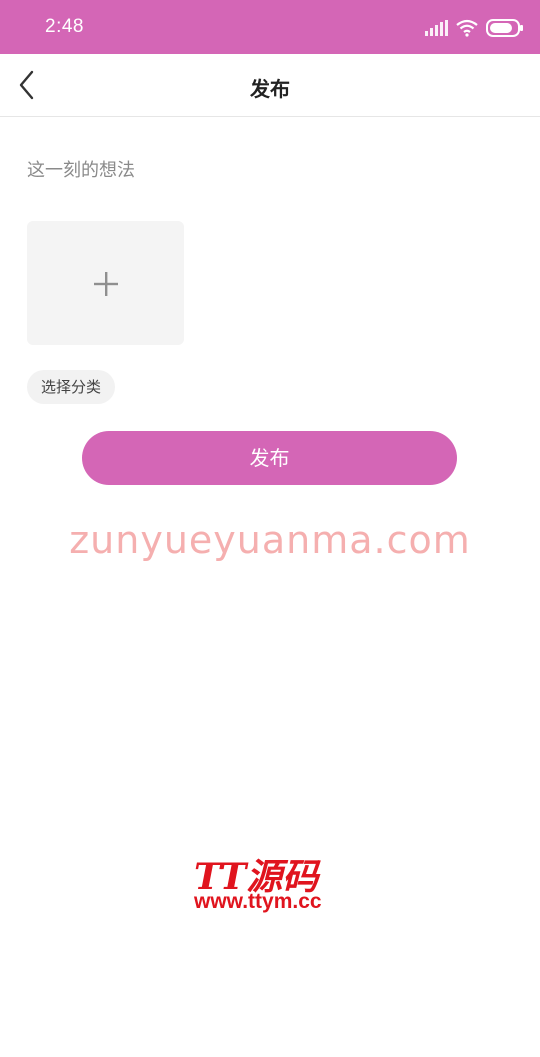 This screenshot has width=540, height=1057. What do you see at coordinates (504, 28) in the screenshot?
I see `battery-icon` at bounding box center [504, 28].